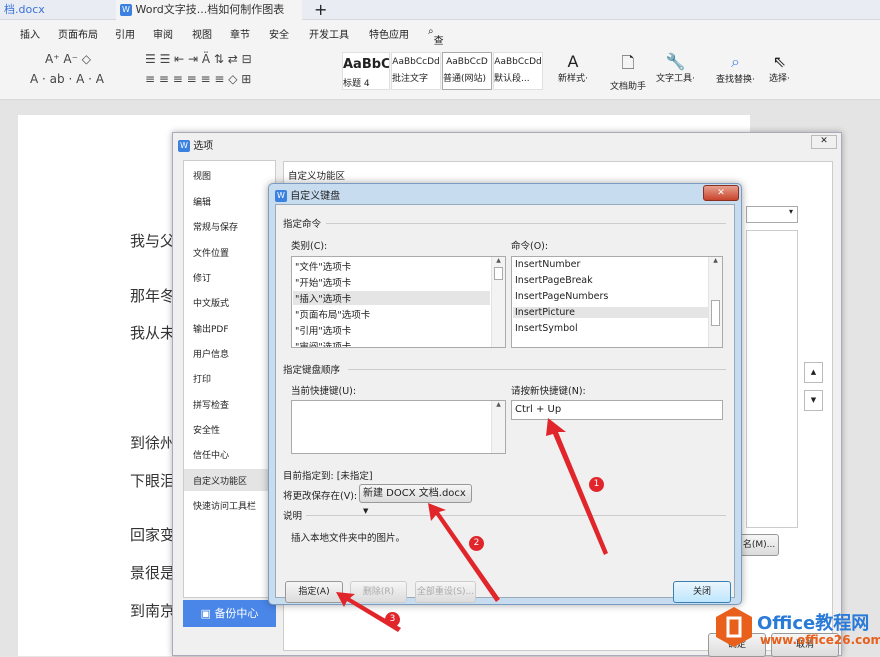 The image size is (880, 657). I want to click on annotation-badge: 2, so click(476, 543).